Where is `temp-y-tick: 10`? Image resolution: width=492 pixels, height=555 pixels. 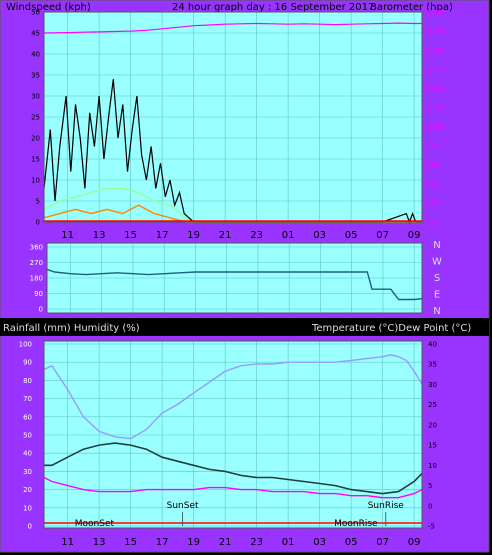
temp-y-tick: 10 is located at coordinates (432, 466).